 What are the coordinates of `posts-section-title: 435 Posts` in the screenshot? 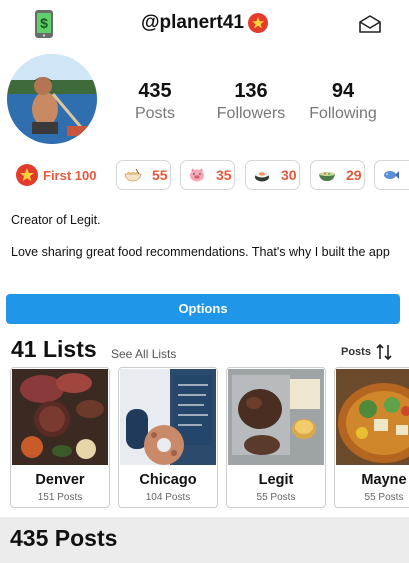 It's located at (64, 538).